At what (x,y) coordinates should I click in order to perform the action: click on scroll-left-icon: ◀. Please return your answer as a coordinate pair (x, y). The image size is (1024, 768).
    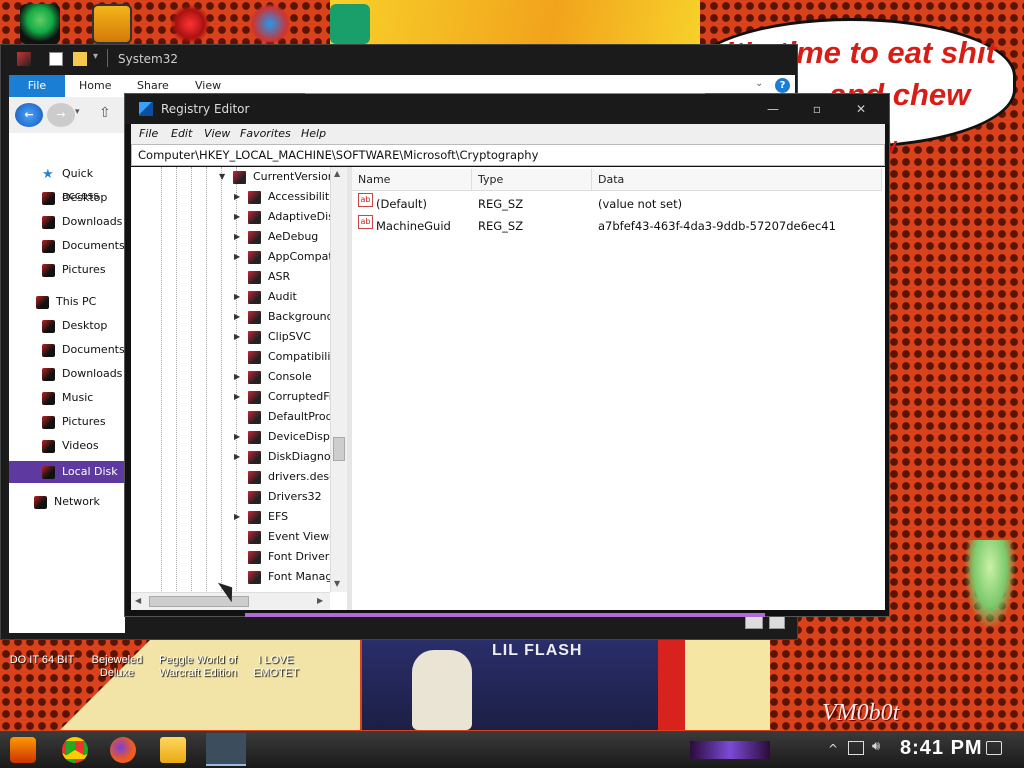
    Looking at the image, I should click on (138, 600).